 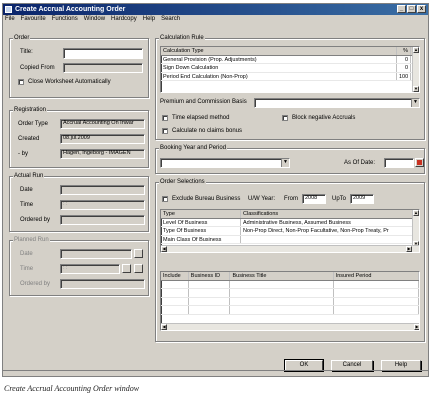 What do you see at coordinates (102, 284) in the screenshot?
I see `planned-ordered-by-field` at bounding box center [102, 284].